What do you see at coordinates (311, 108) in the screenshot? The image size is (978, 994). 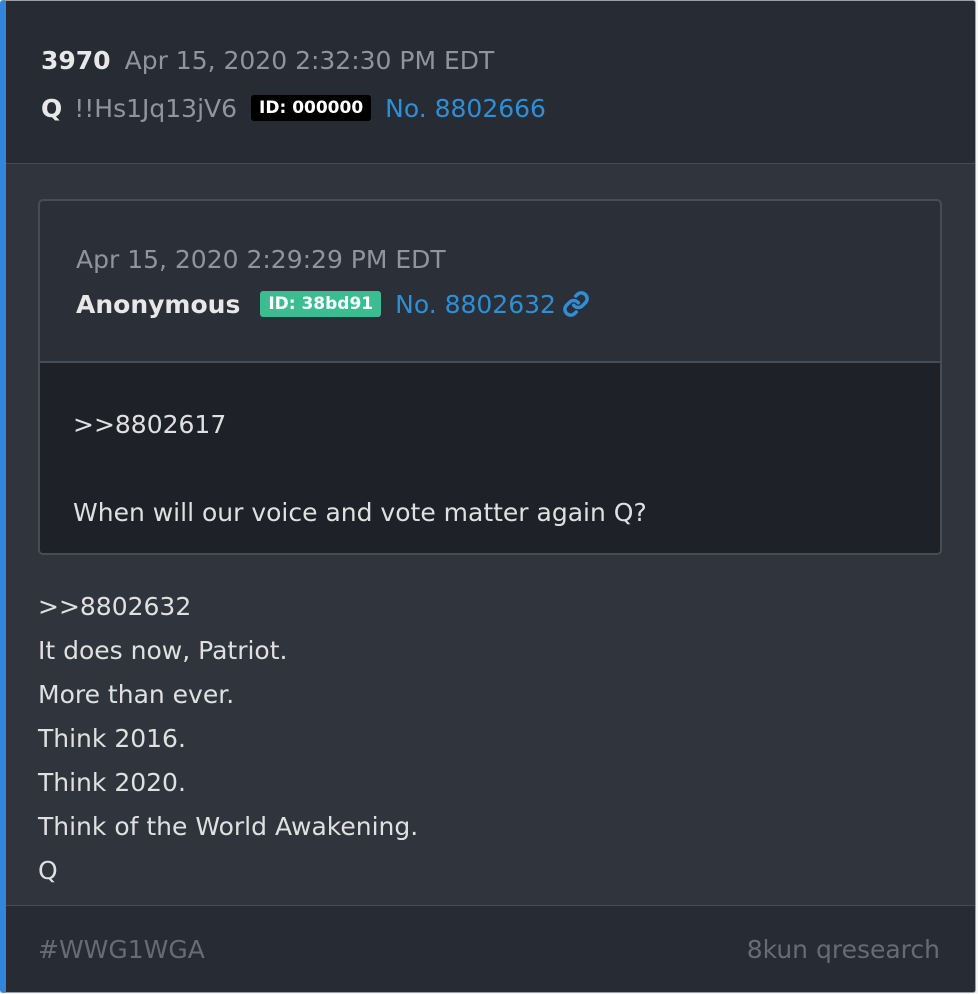 I see `post-id-badge: ID: 000000` at bounding box center [311, 108].